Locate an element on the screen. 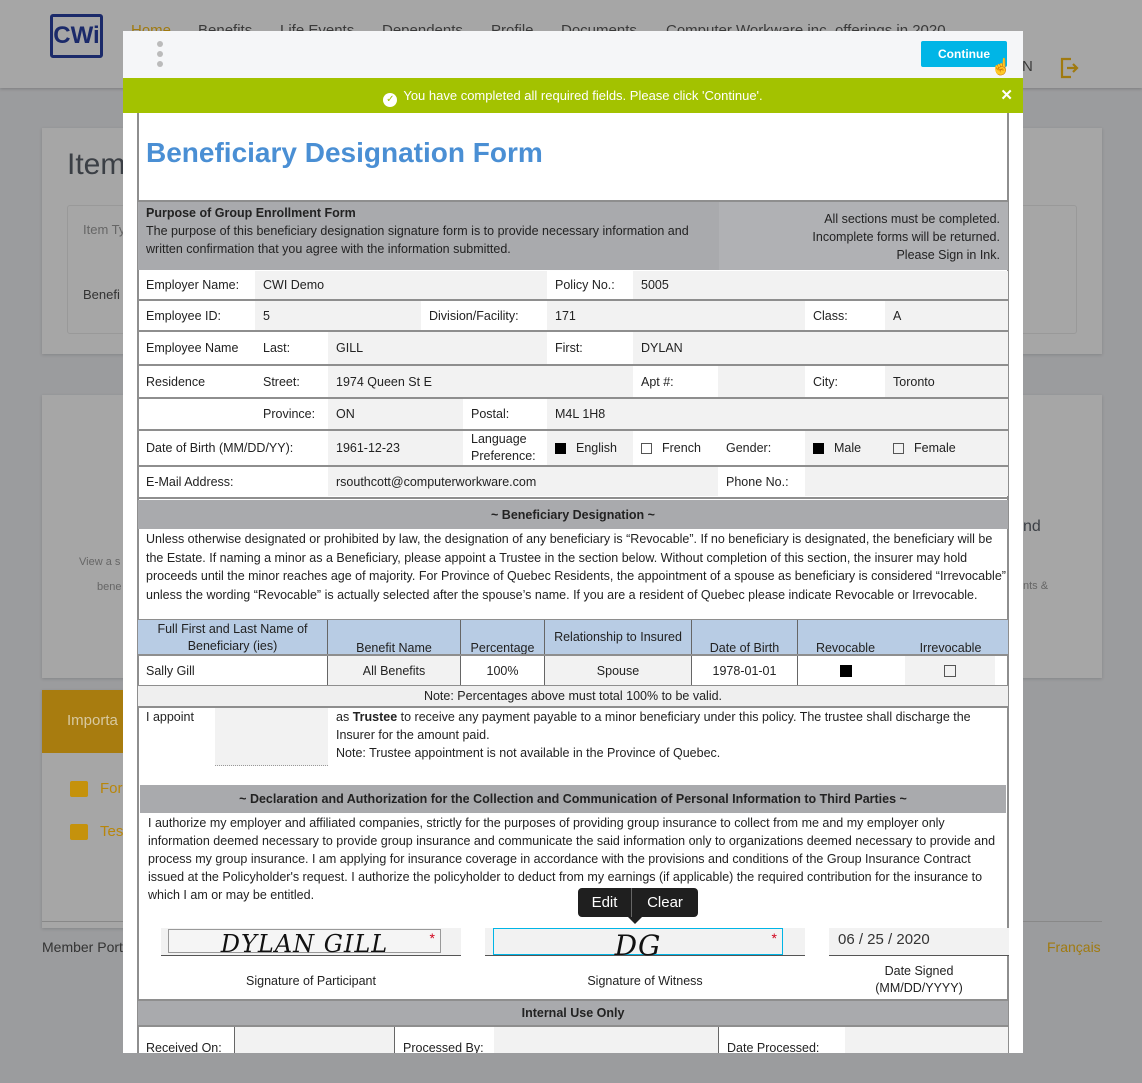  witness-signature-field: DG * is located at coordinates (645, 945).